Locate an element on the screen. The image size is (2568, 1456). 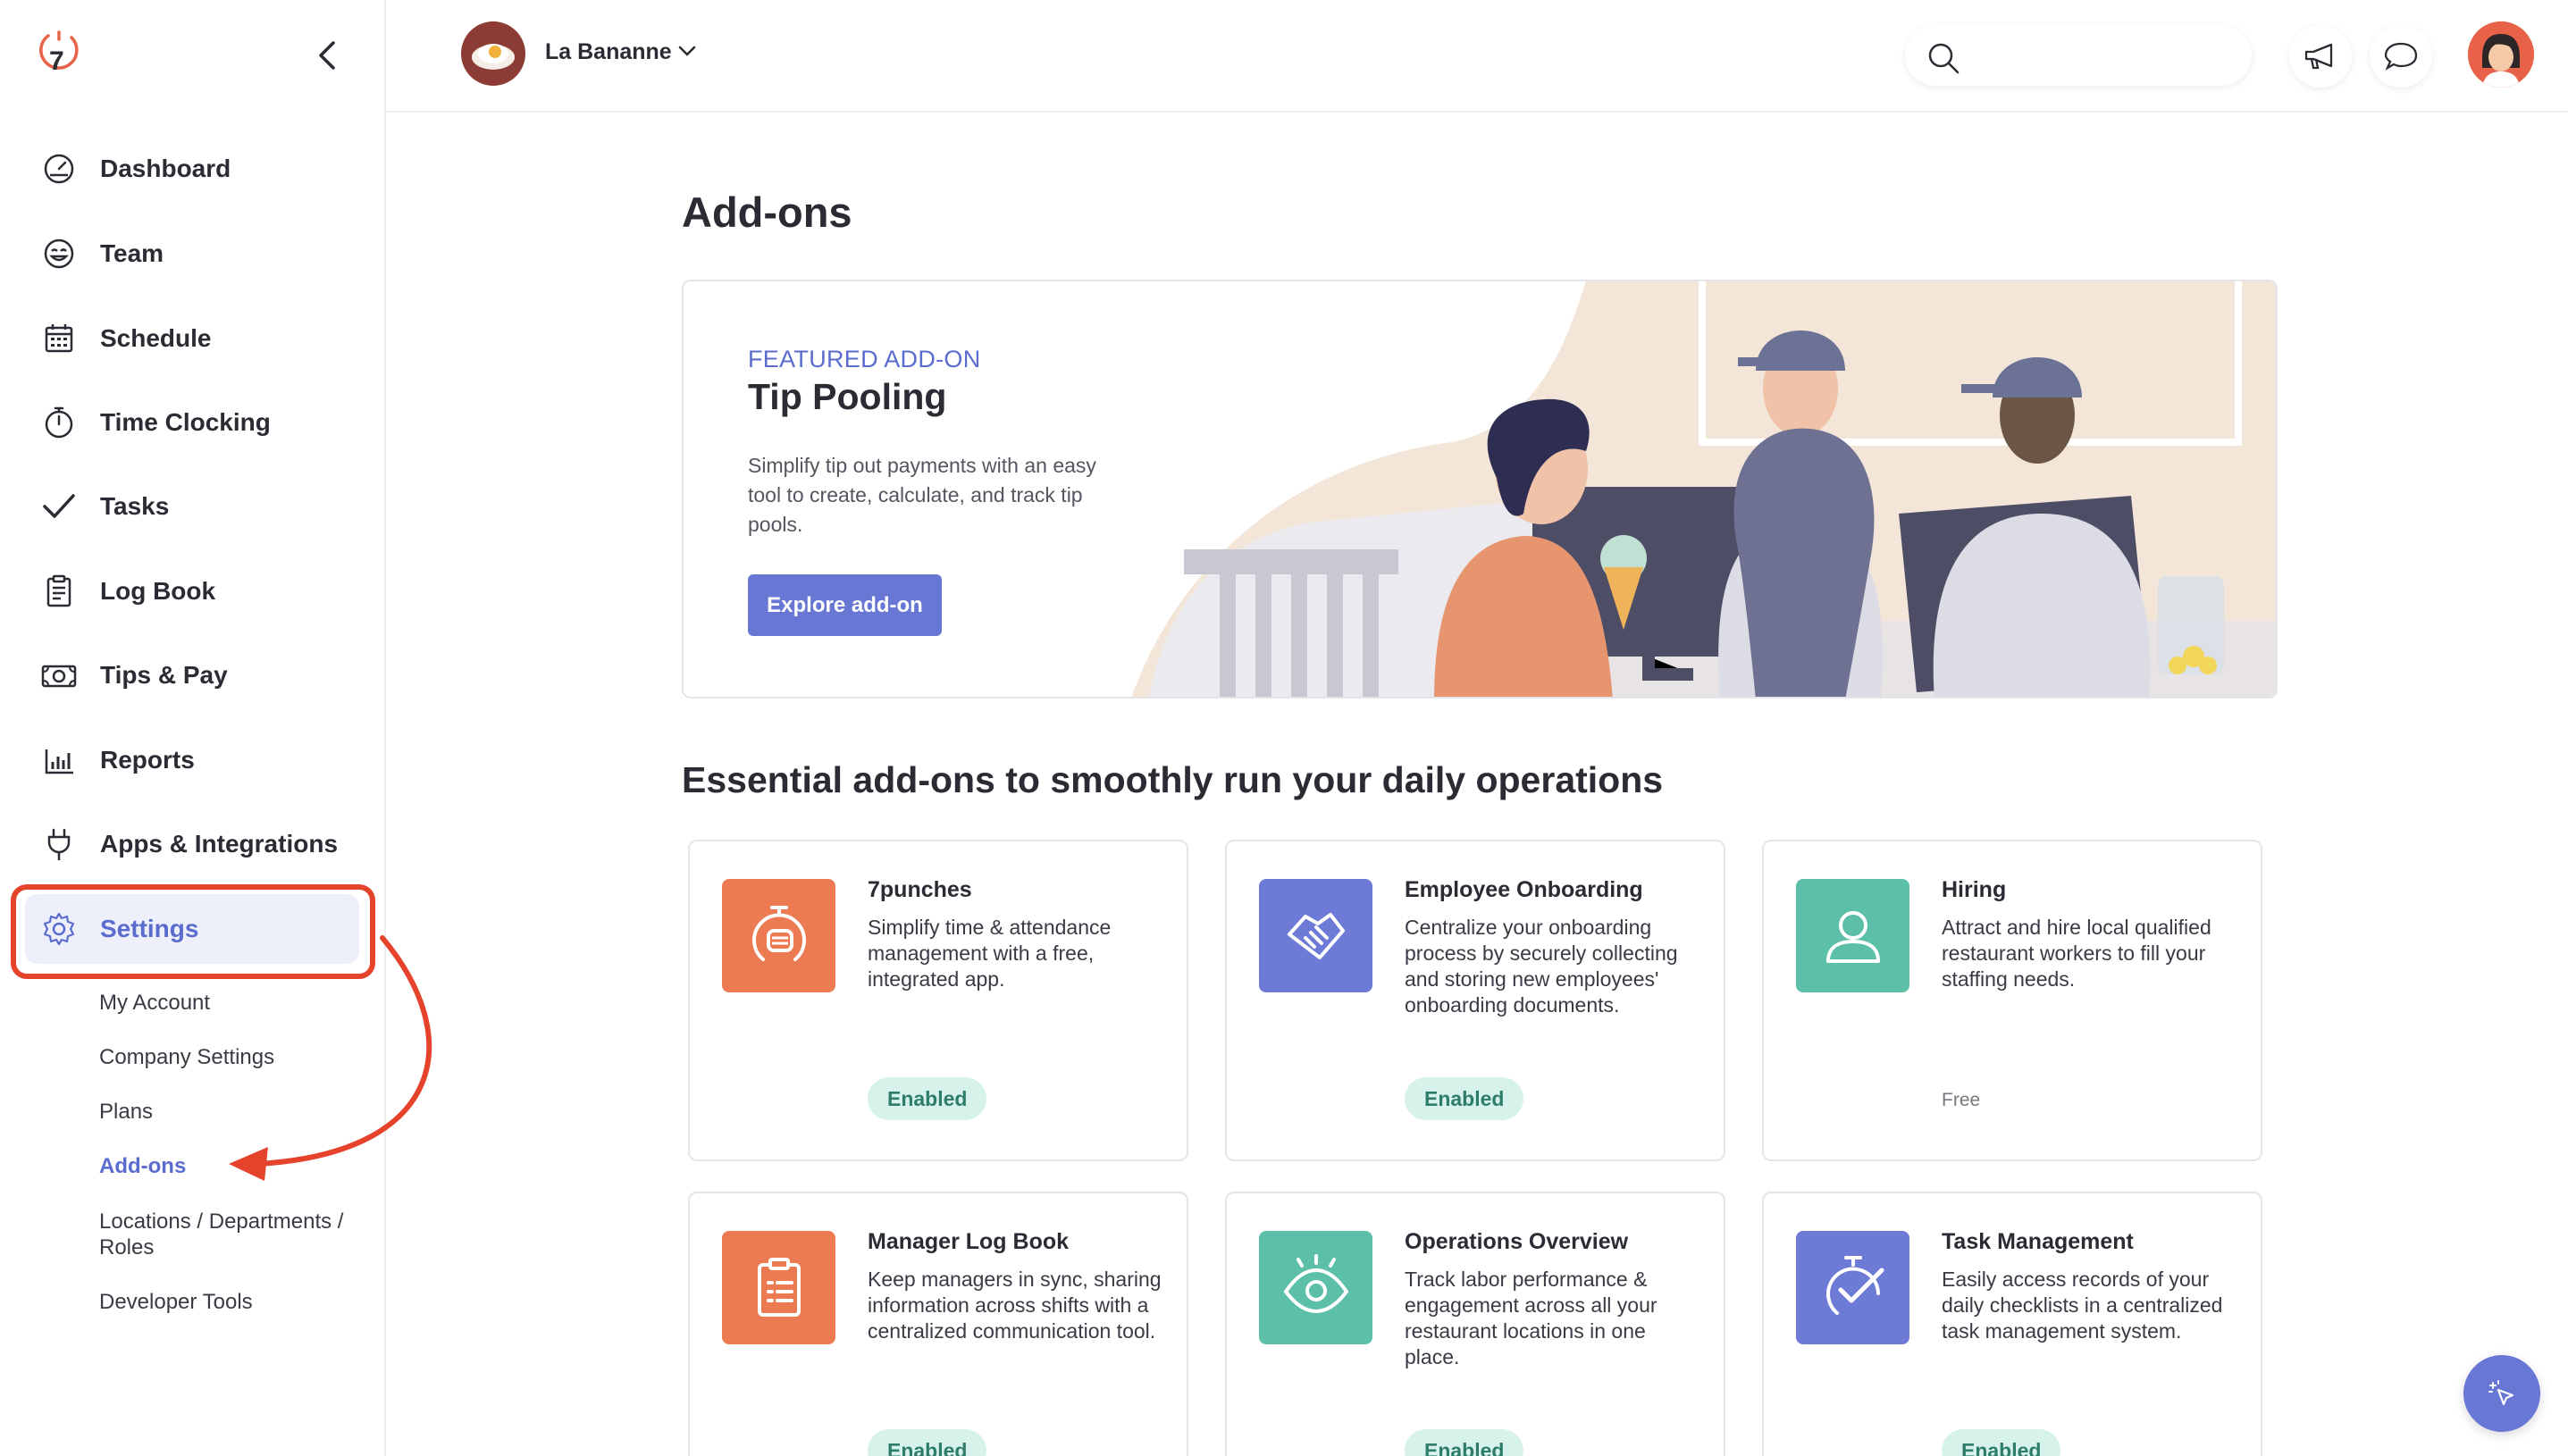
settings-sub-add-ons: Add-ons is located at coordinates (142, 1166).